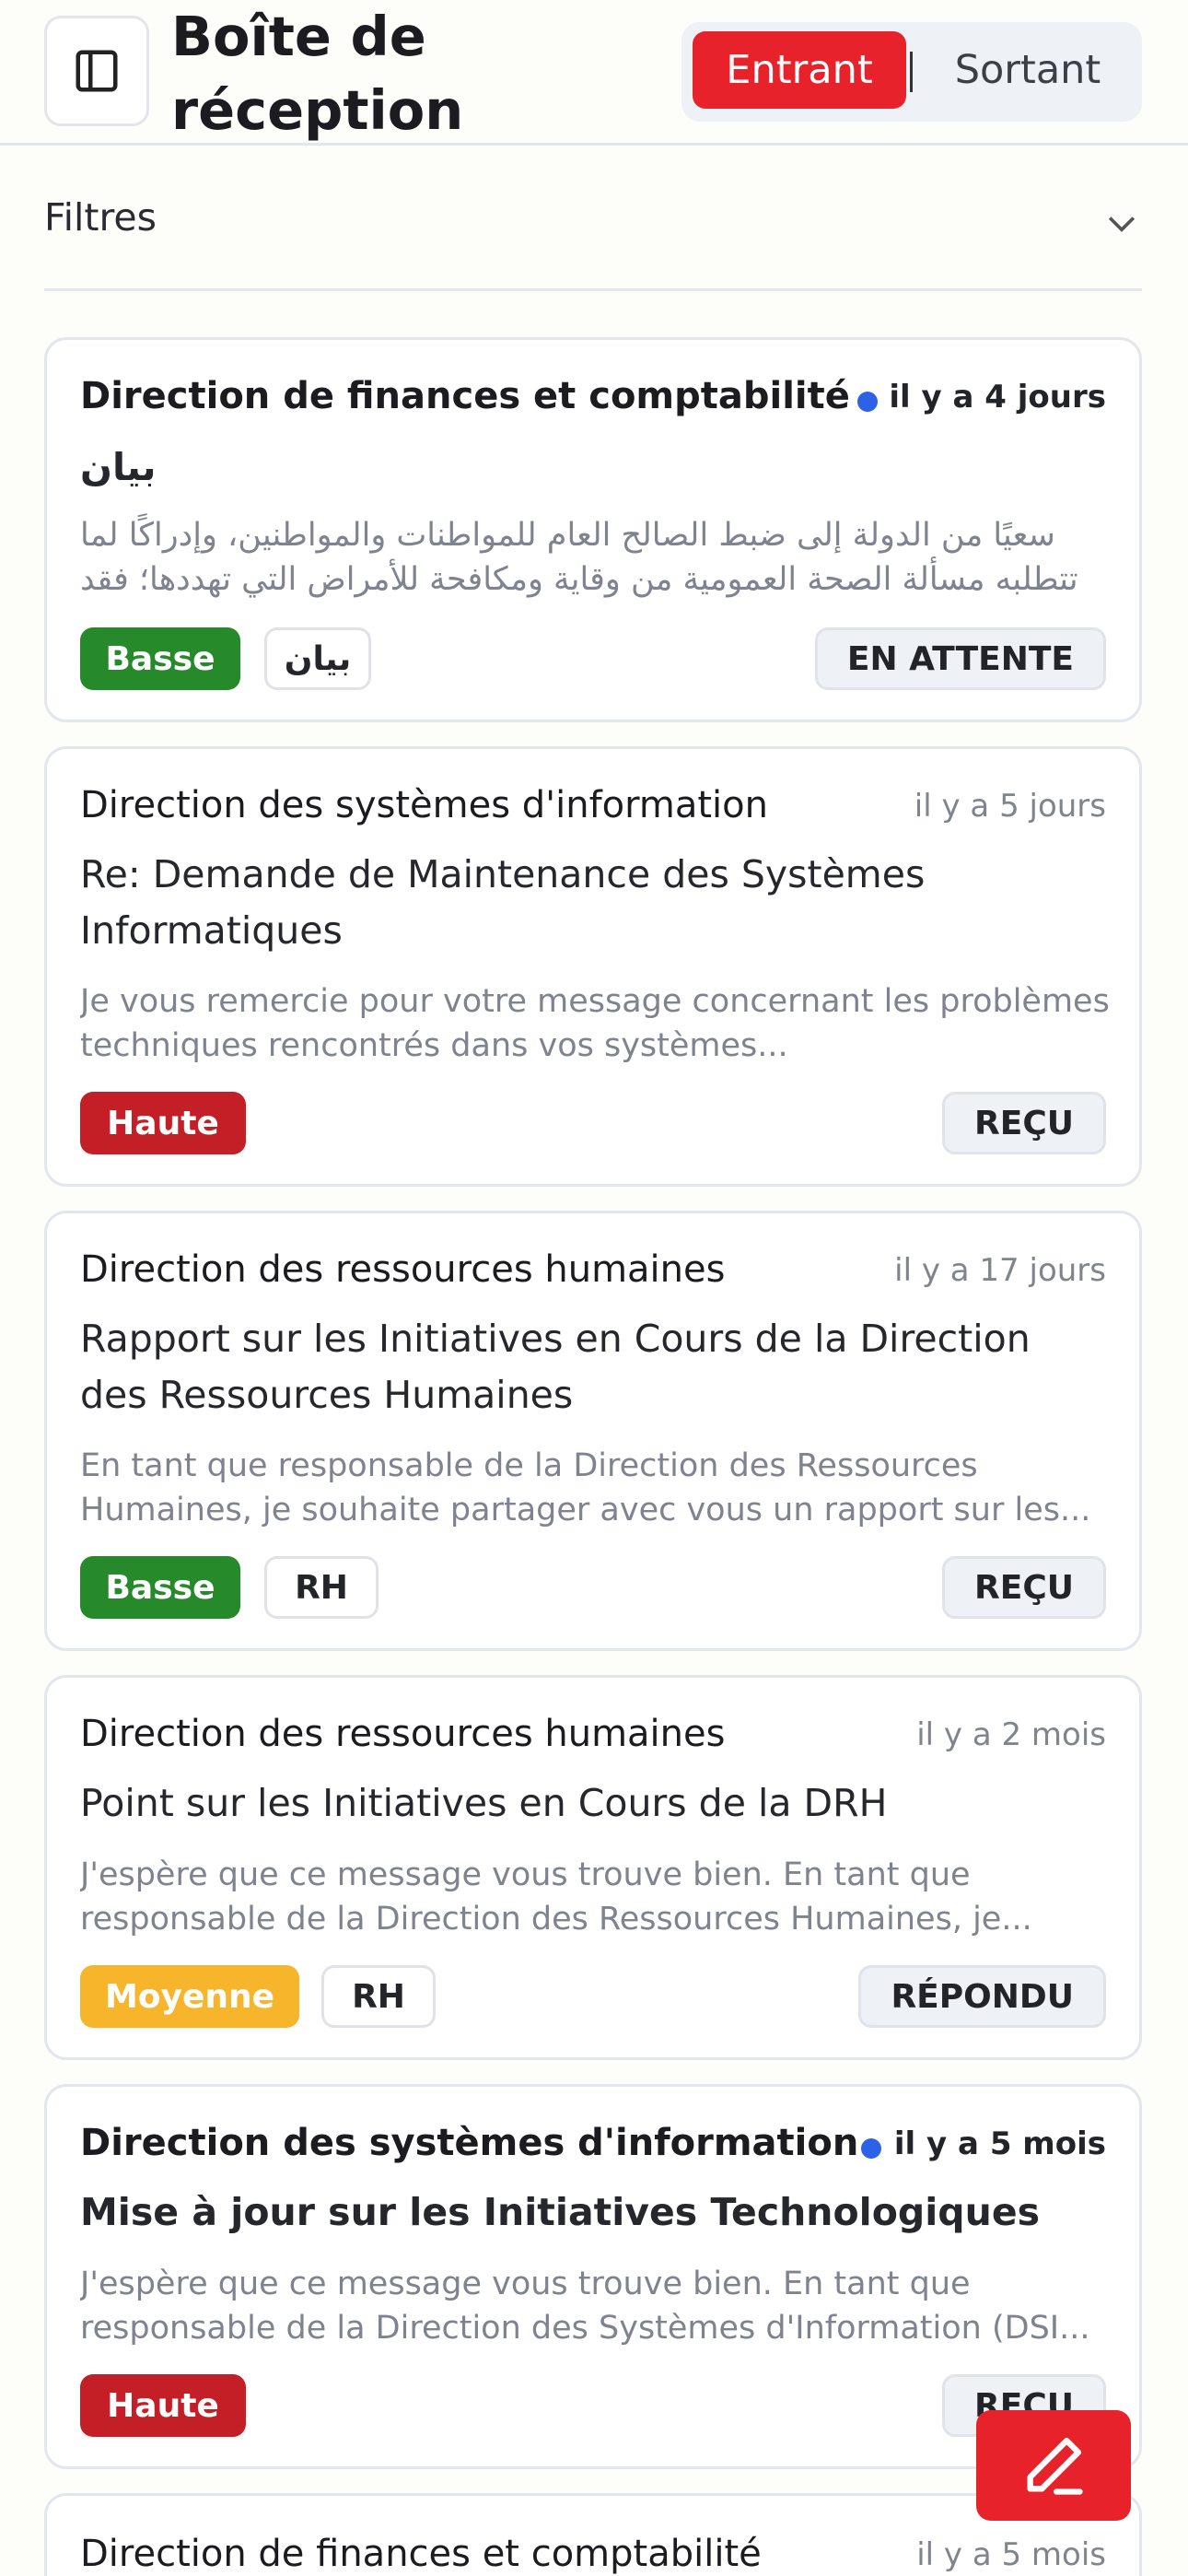 This screenshot has height=2576, width=1188. Describe the element at coordinates (317, 73) in the screenshot. I see `page-title: Boîte de réception` at that location.